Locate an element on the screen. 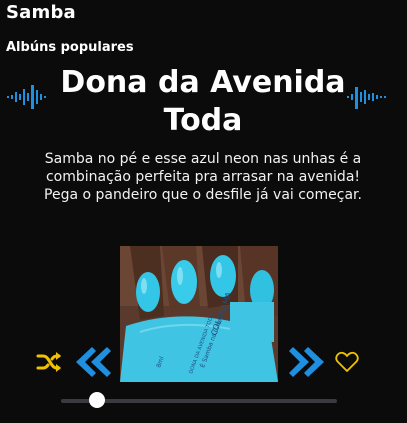  skip-next-icon is located at coordinates (307, 362).